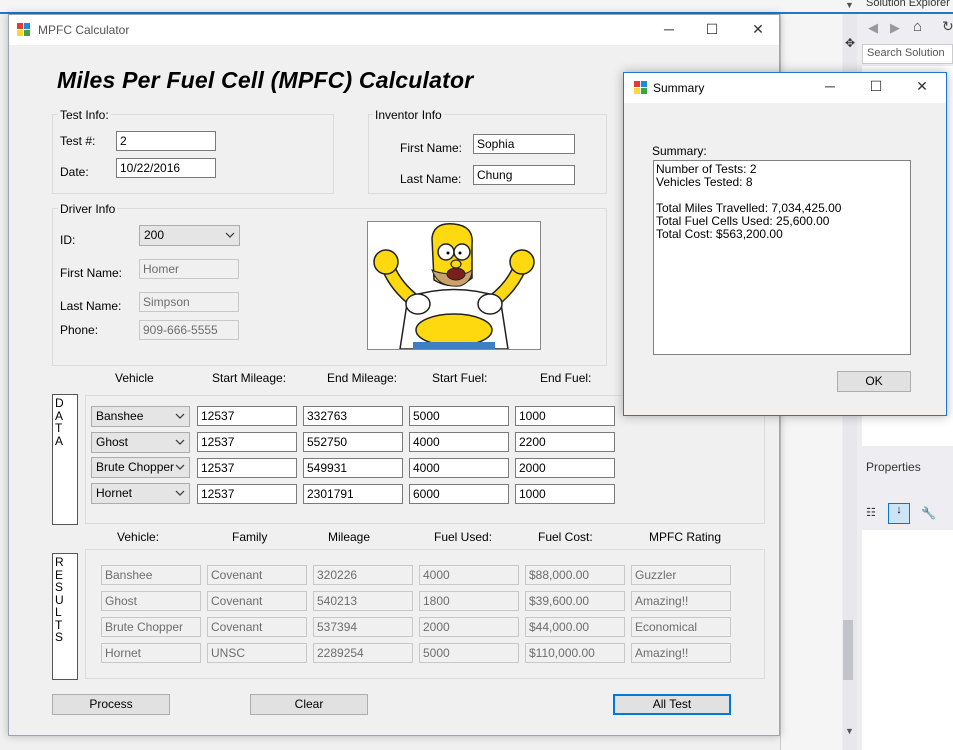 This screenshot has width=953, height=750. What do you see at coordinates (88, 209) in the screenshot?
I see `driver-info-label: Driver Info` at bounding box center [88, 209].